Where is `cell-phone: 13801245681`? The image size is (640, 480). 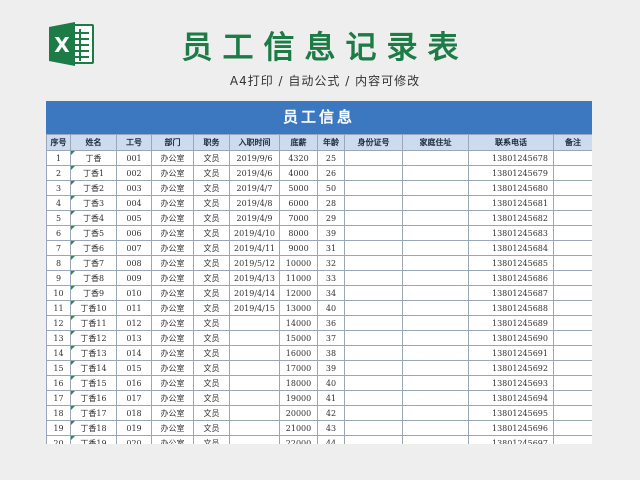
cell-phone: 13801245681 is located at coordinates (511, 203).